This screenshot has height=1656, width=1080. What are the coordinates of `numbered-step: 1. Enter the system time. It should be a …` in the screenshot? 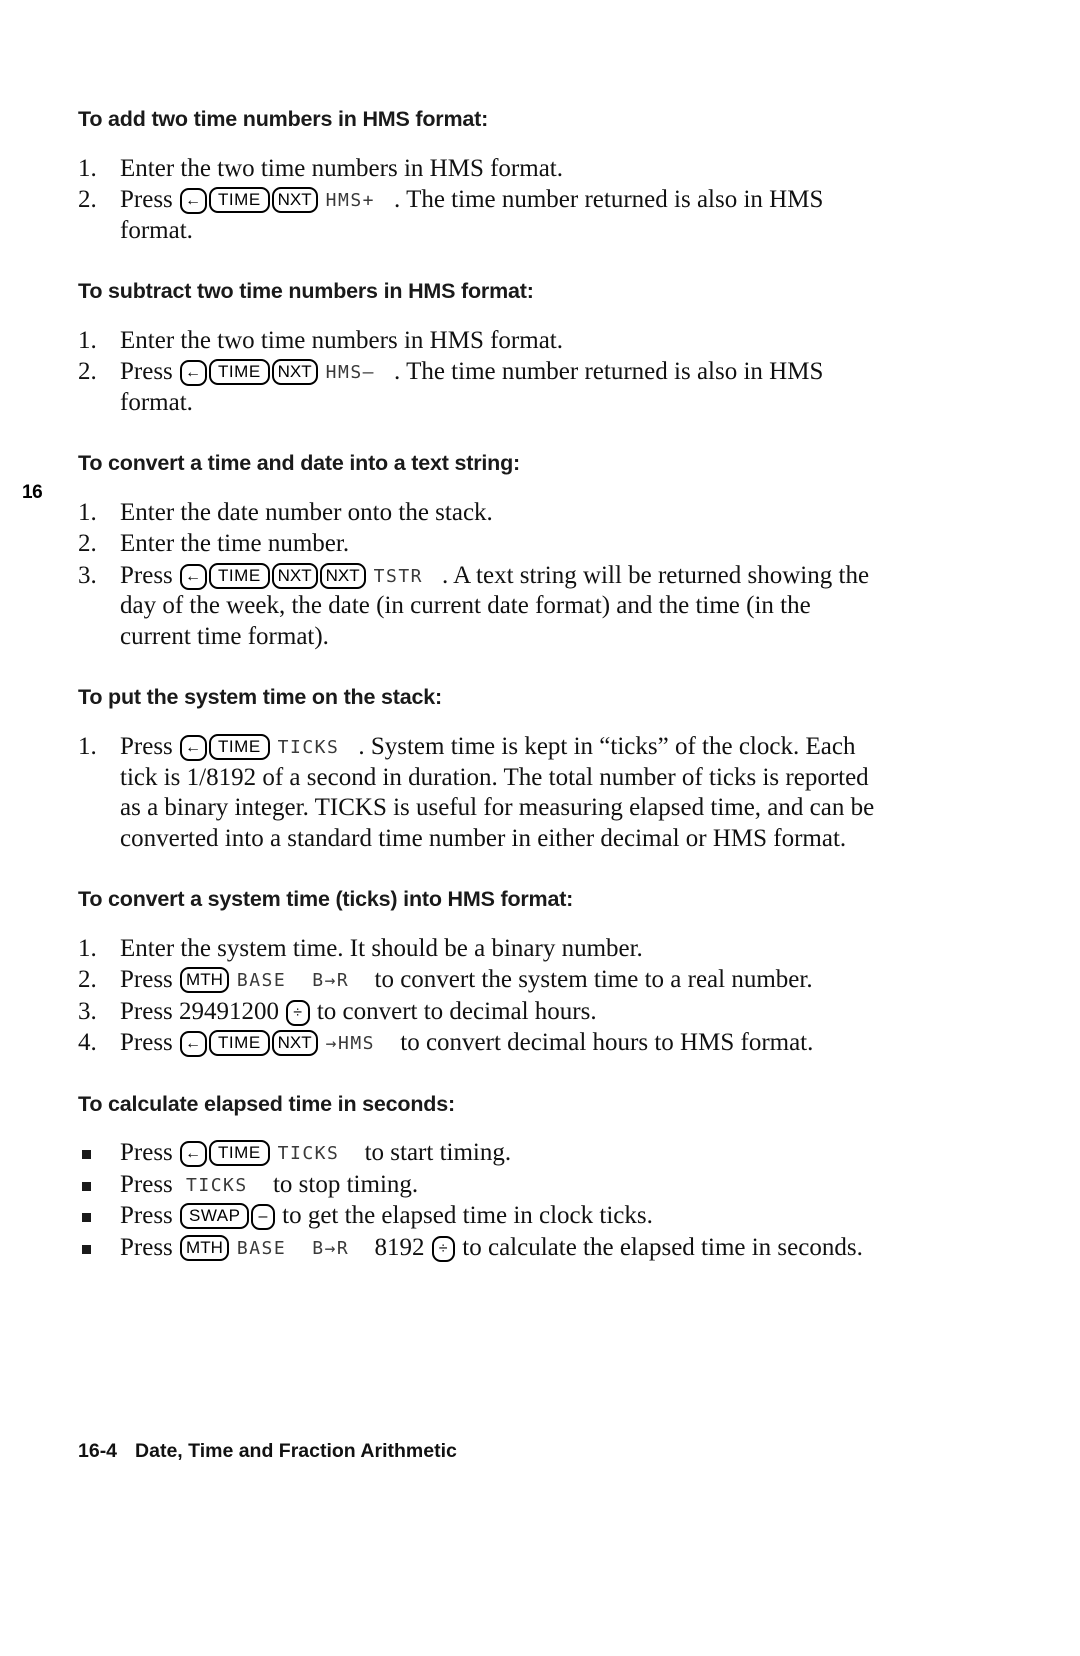 It's located at (478, 949).